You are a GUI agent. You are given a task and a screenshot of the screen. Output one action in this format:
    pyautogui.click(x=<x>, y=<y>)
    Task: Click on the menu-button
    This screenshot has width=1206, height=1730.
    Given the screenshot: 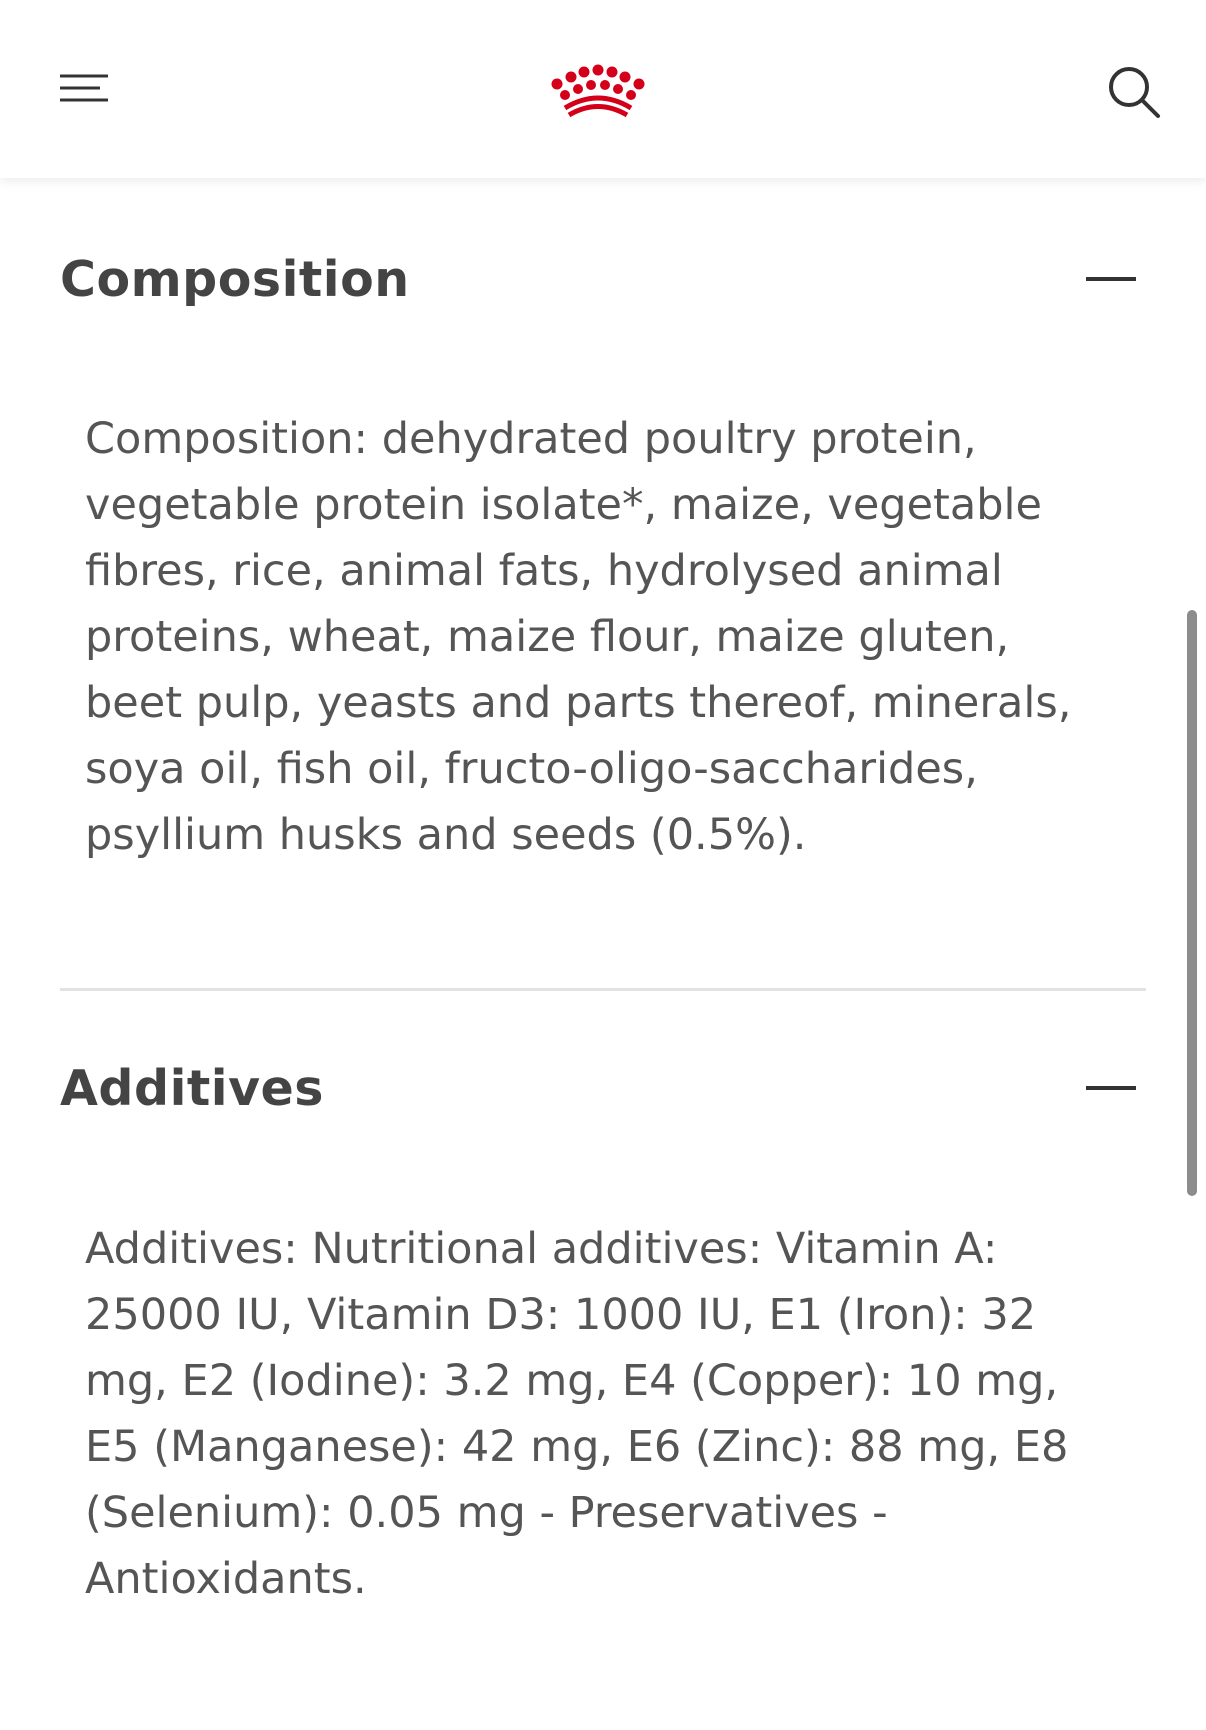 What is the action you would take?
    pyautogui.click(x=83, y=88)
    